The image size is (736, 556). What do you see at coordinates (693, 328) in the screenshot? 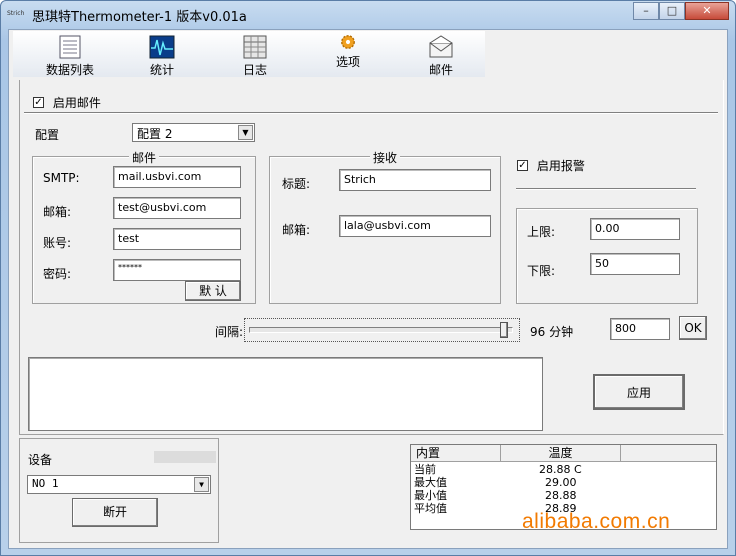
I see `ok-button: OK` at bounding box center [693, 328].